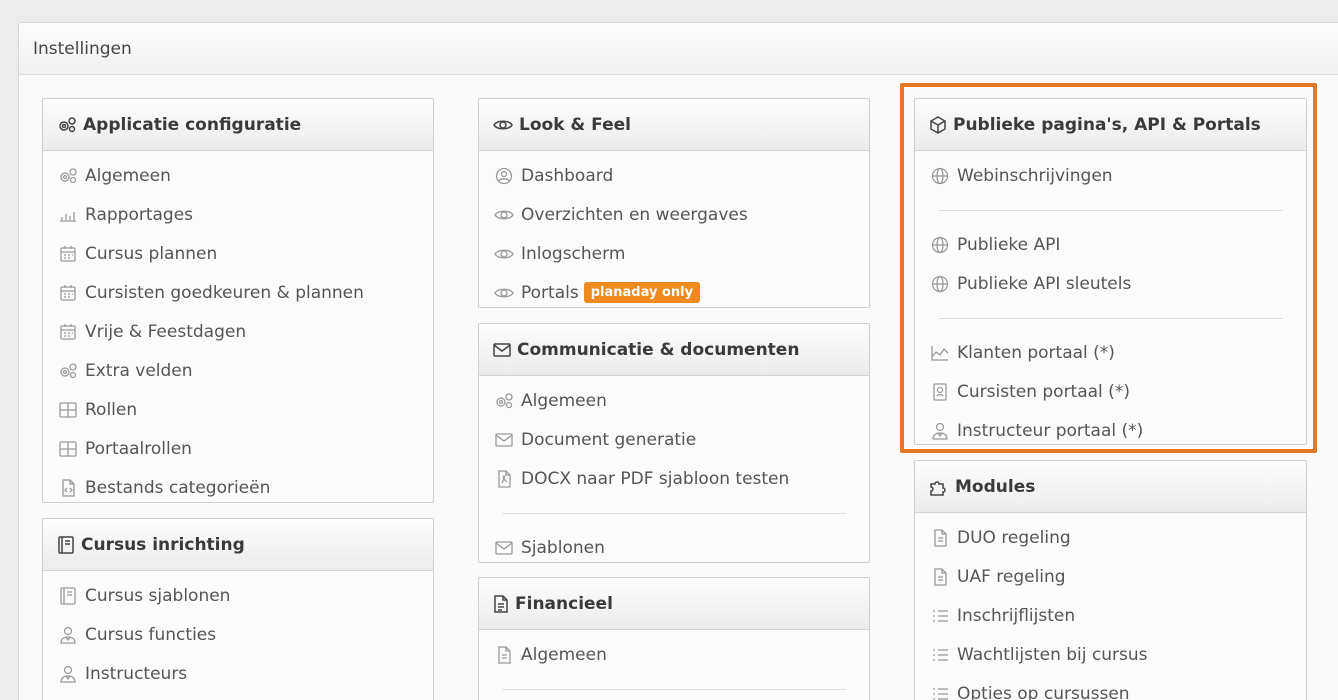 The width and height of the screenshot is (1338, 700). Describe the element at coordinates (238, 634) in the screenshot. I see `settings-item-cursus-functies: Cursus functies` at that location.